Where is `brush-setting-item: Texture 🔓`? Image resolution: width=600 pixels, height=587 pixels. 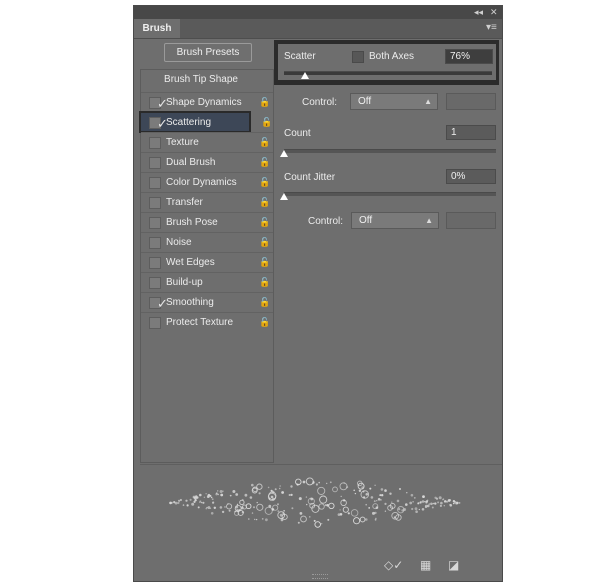 brush-setting-item: Texture 🔓 is located at coordinates (207, 142).